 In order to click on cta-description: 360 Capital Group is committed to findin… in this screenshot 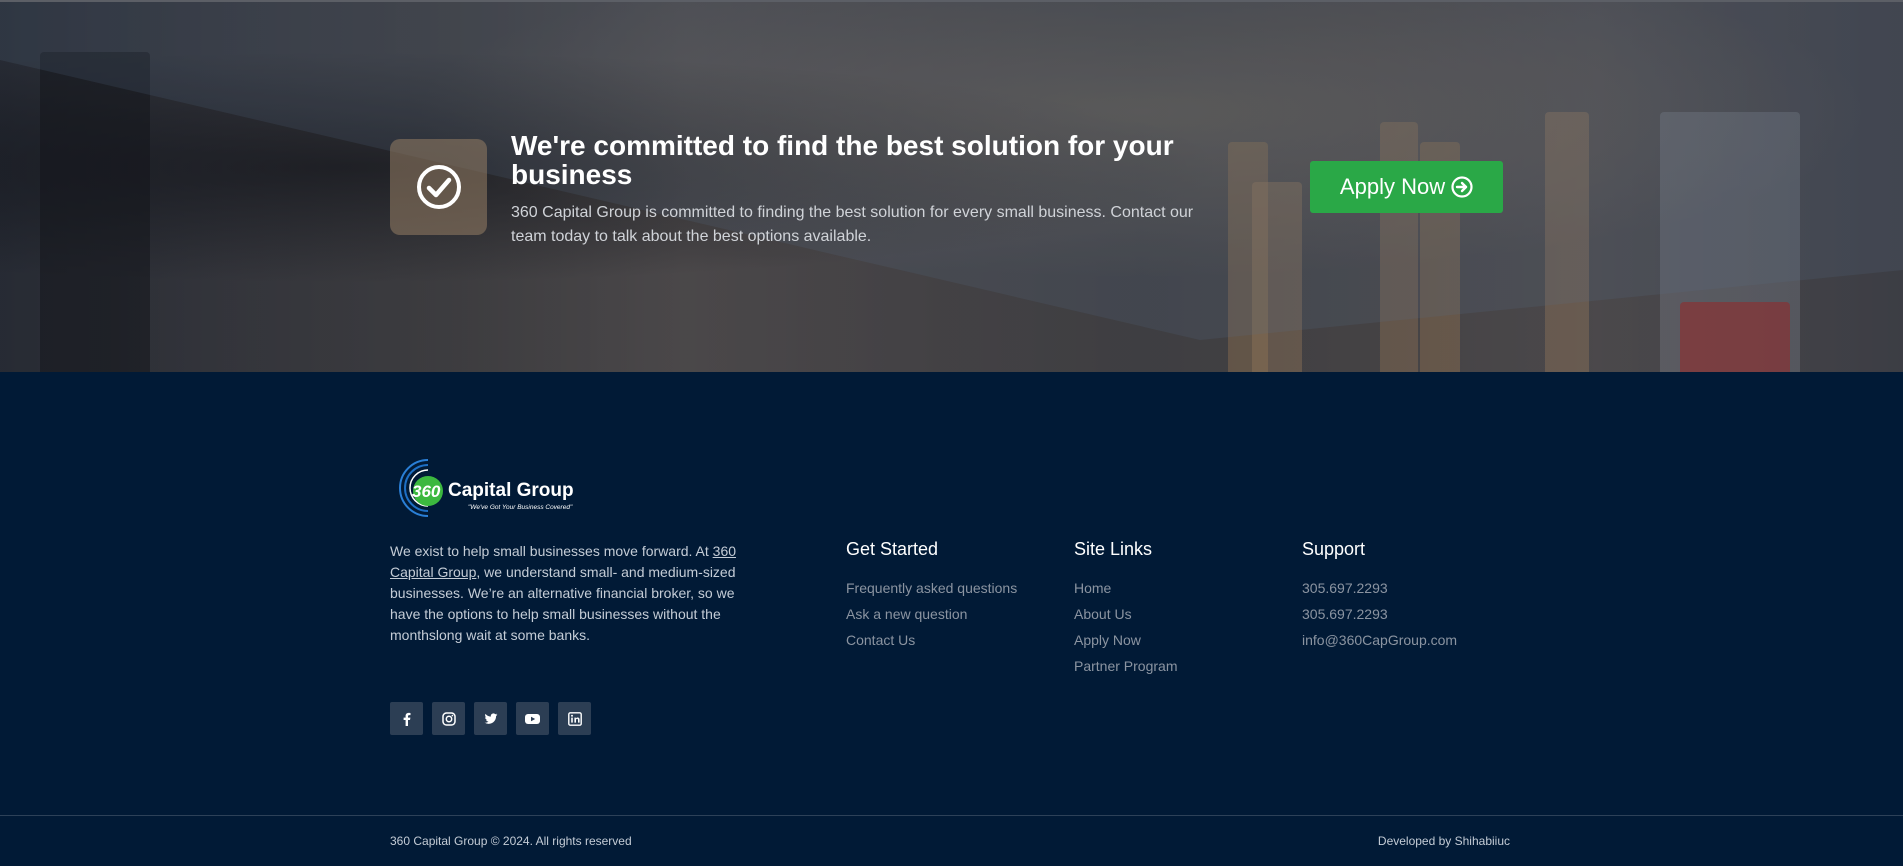, I will do `click(852, 224)`.